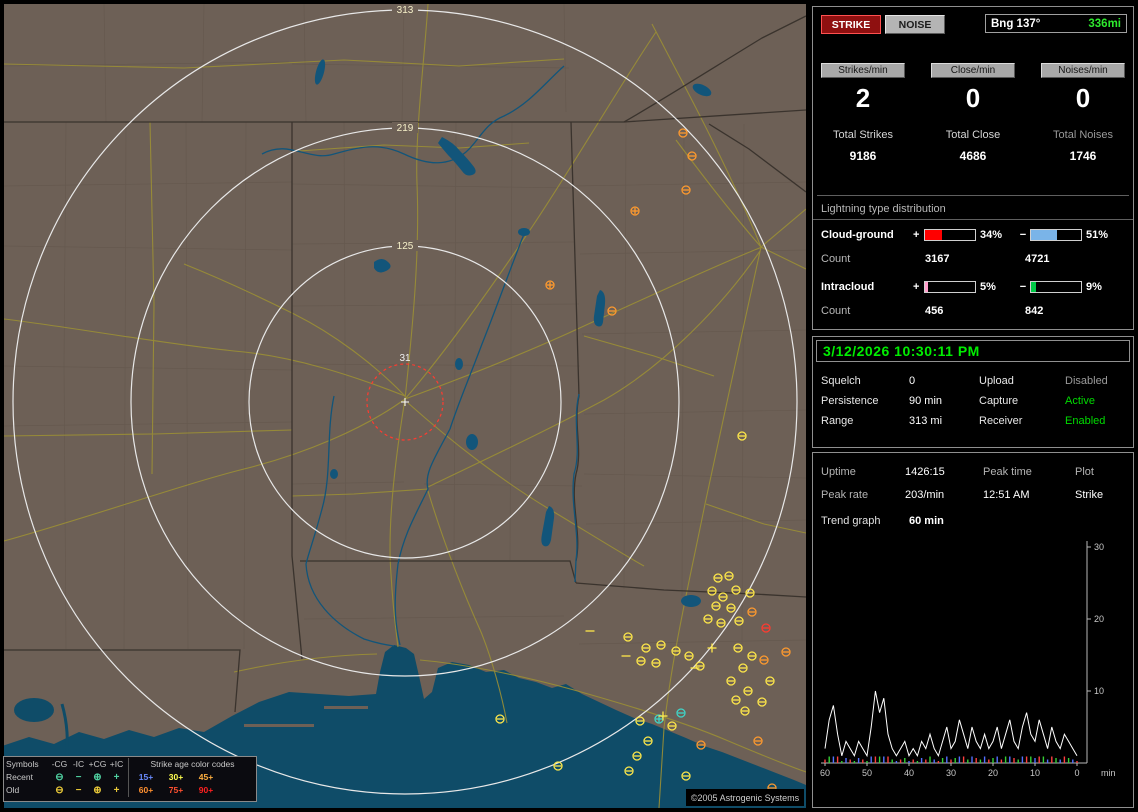  What do you see at coordinates (937, 259) in the screenshot?
I see `cg-plus-count: 3167` at bounding box center [937, 259].